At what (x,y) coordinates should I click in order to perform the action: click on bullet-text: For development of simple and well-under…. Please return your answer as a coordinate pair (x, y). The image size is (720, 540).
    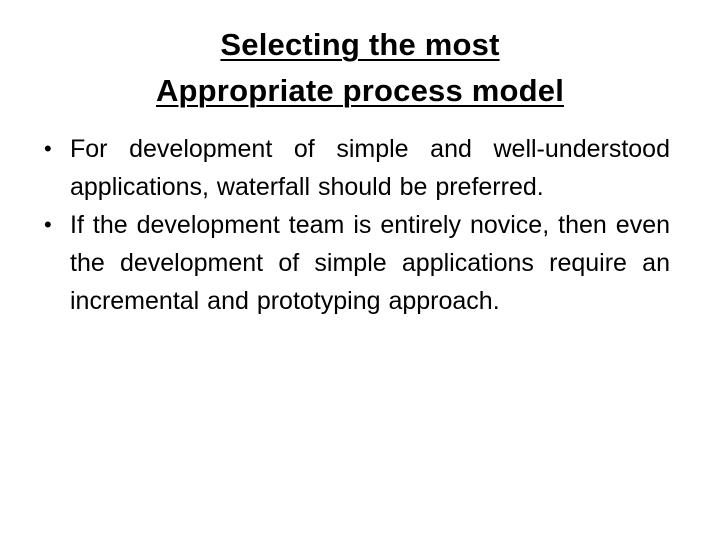
    Looking at the image, I should click on (370, 168).